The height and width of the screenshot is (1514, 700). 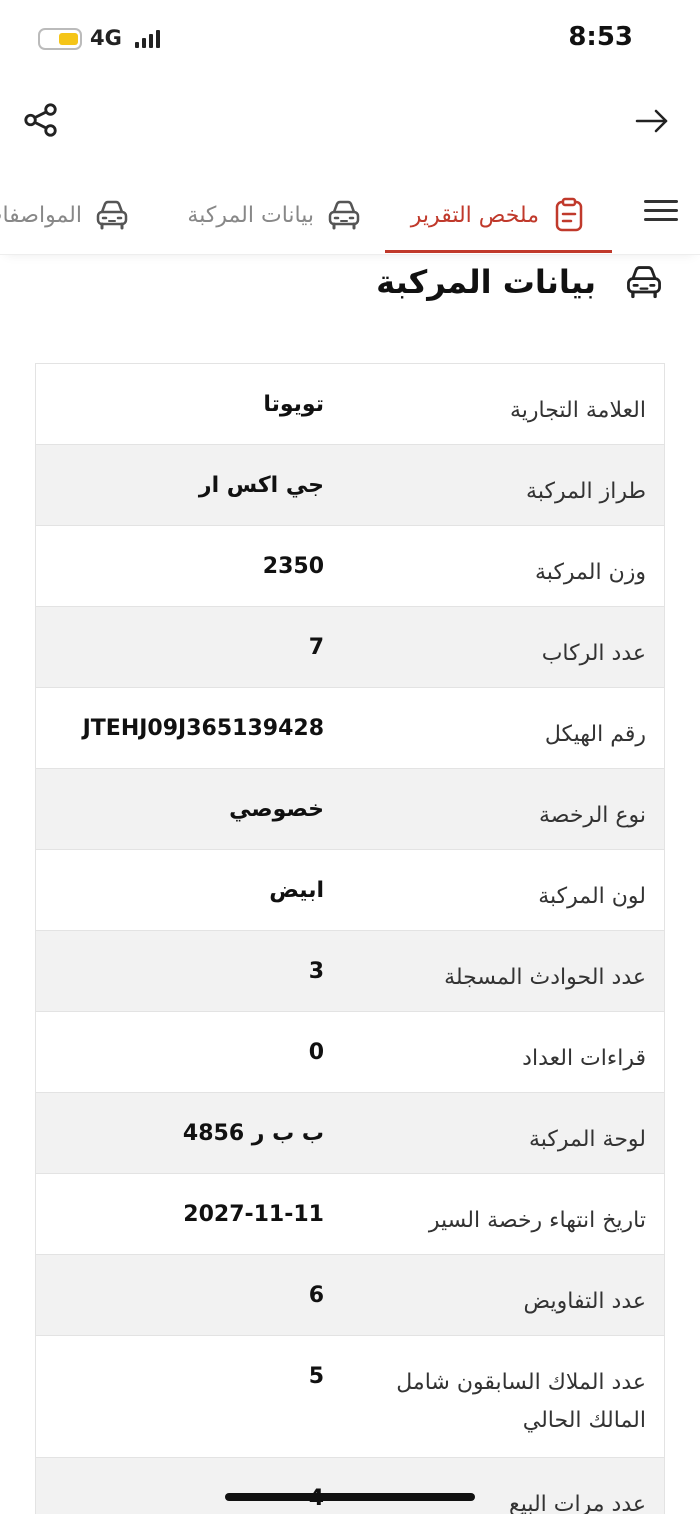 What do you see at coordinates (486, 282) in the screenshot?
I see `section-title: بيانات المركبة` at bounding box center [486, 282].